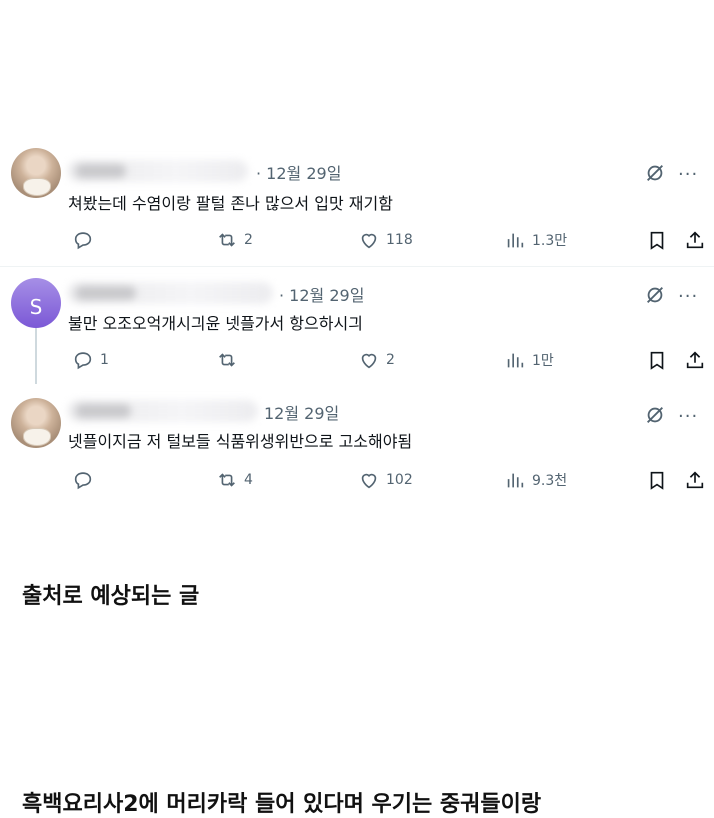  I want to click on caption-source: 출처로 예상되는 글, so click(111, 596).